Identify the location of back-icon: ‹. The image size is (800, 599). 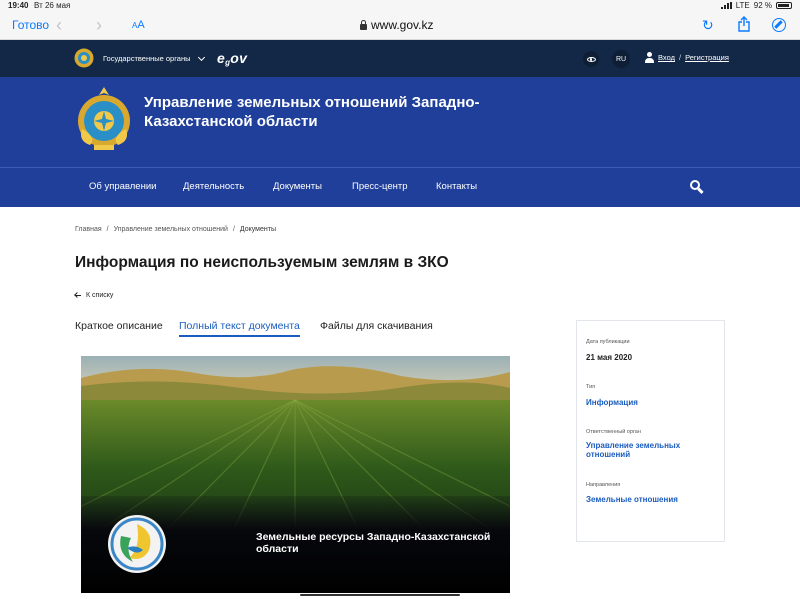
(59, 25).